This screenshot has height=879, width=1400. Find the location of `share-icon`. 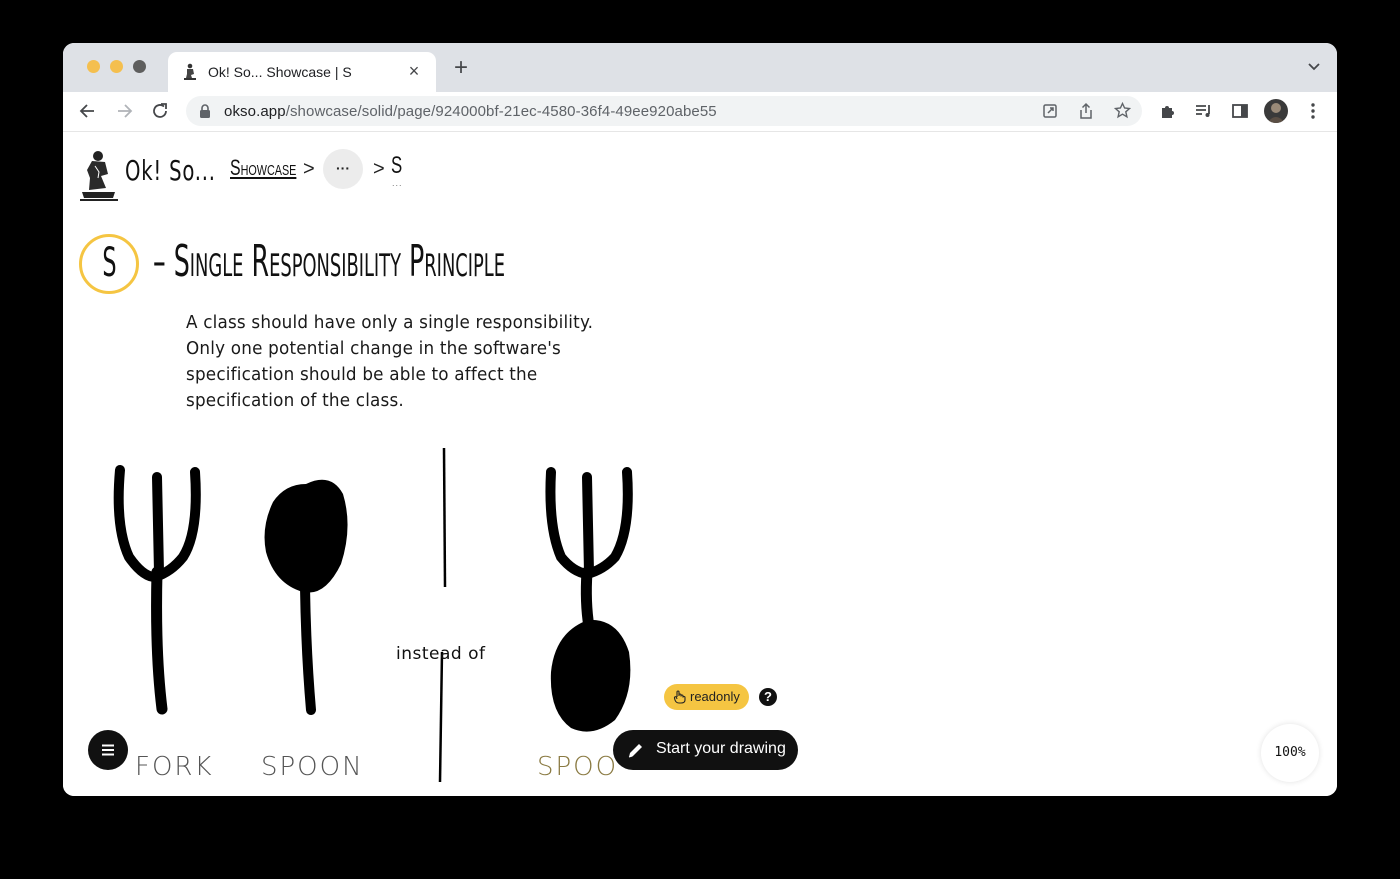

share-icon is located at coordinates (1086, 111).